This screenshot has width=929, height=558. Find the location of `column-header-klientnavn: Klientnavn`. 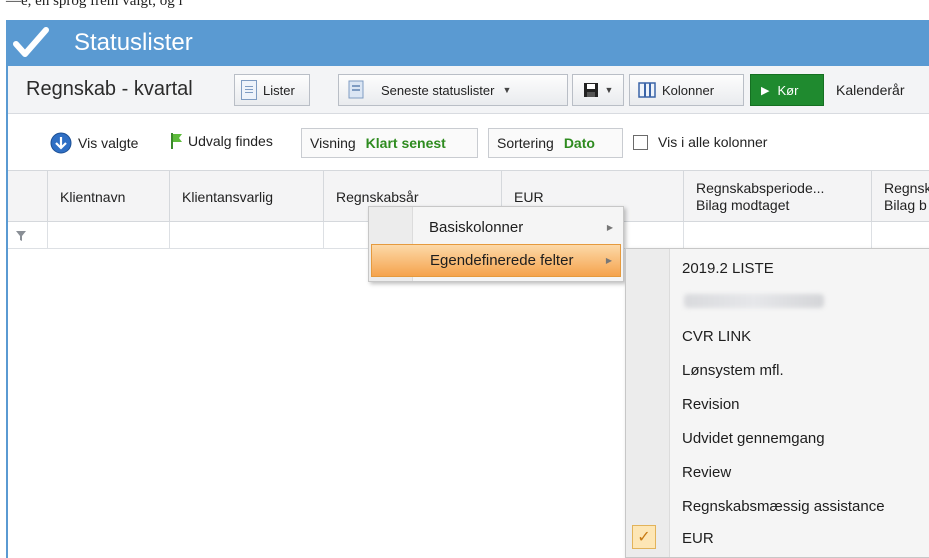

column-header-klientnavn: Klientnavn is located at coordinates (109, 197).